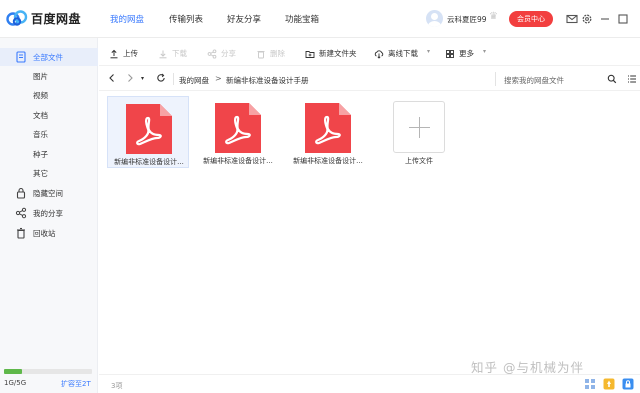 Image resolution: width=640 pixels, height=393 pixels. I want to click on sidebar-item-recycle-bin: 回收站, so click(49, 233).